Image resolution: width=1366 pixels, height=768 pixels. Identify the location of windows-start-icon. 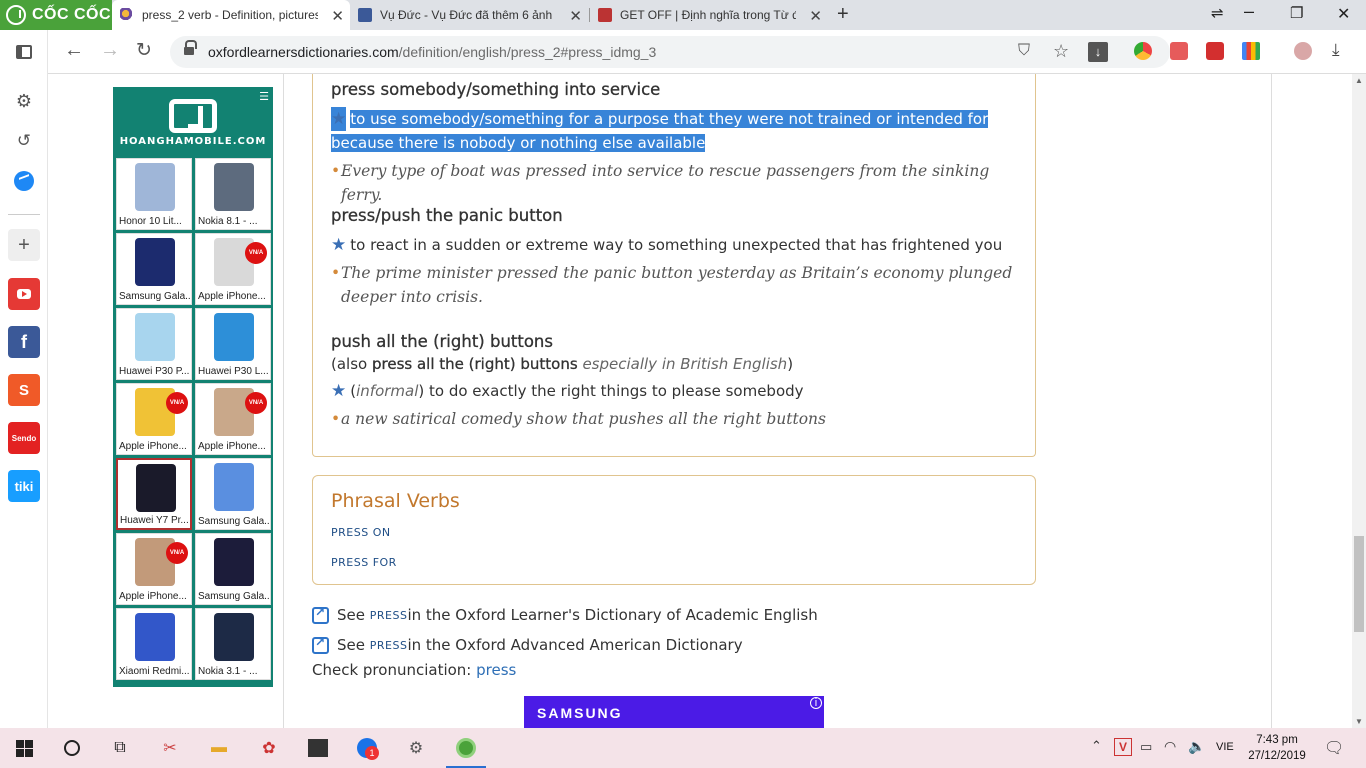
(24, 748).